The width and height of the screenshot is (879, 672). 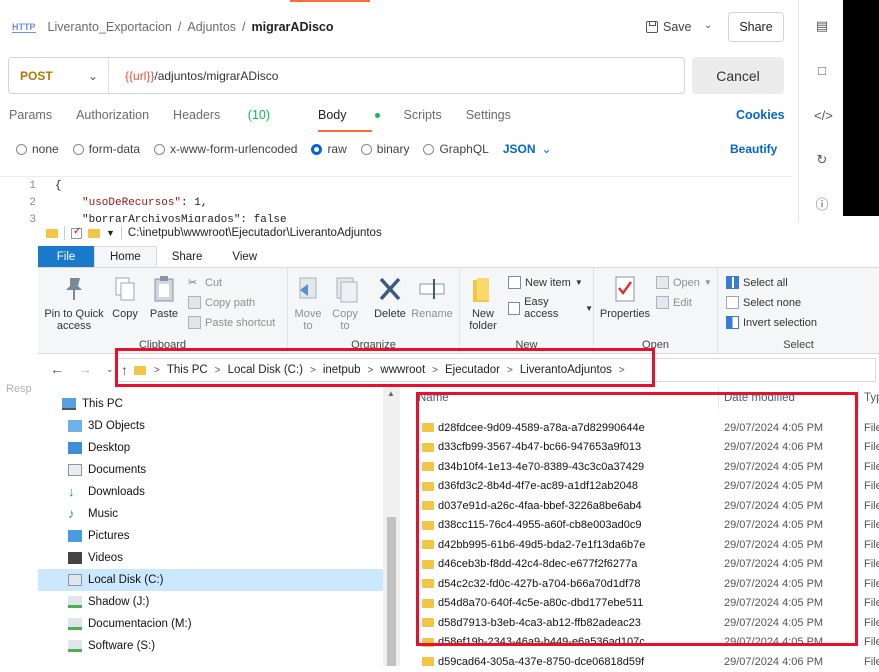 What do you see at coordinates (210, 558) in the screenshot?
I see `nav-item-videos: Videos` at bounding box center [210, 558].